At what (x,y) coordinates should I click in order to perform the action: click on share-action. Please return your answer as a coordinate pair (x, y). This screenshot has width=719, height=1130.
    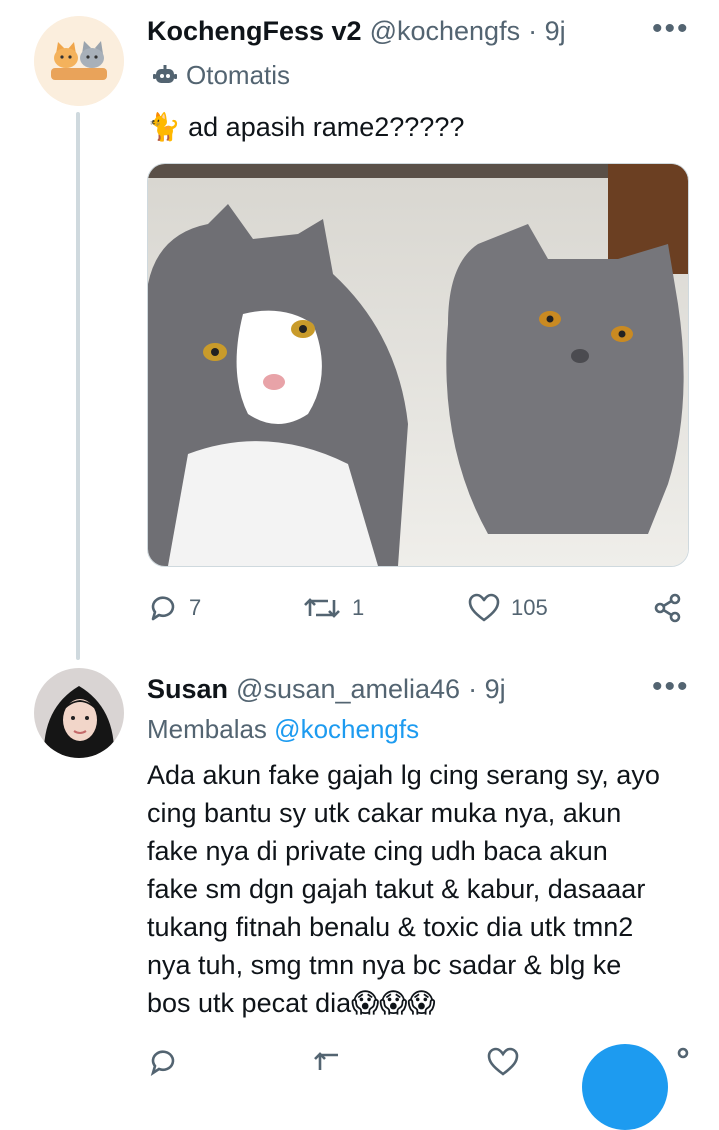
    Looking at the image, I should click on (668, 608).